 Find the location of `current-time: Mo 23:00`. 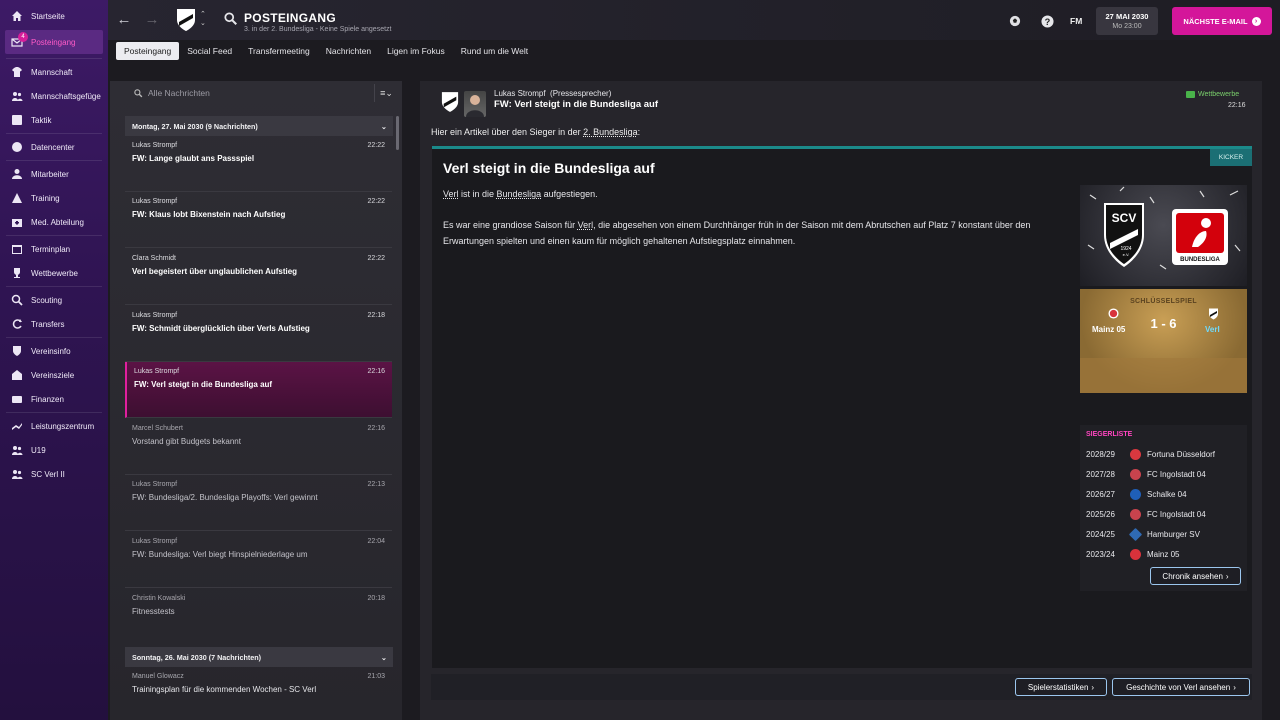

current-time: Mo 23:00 is located at coordinates (1127, 26).